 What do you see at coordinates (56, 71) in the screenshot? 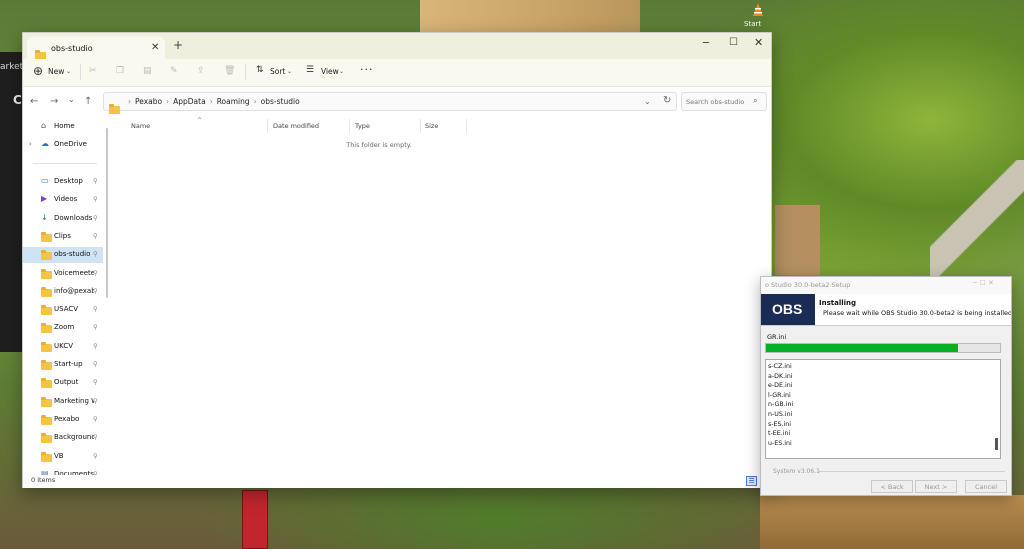
I see `new-button: New` at bounding box center [56, 71].